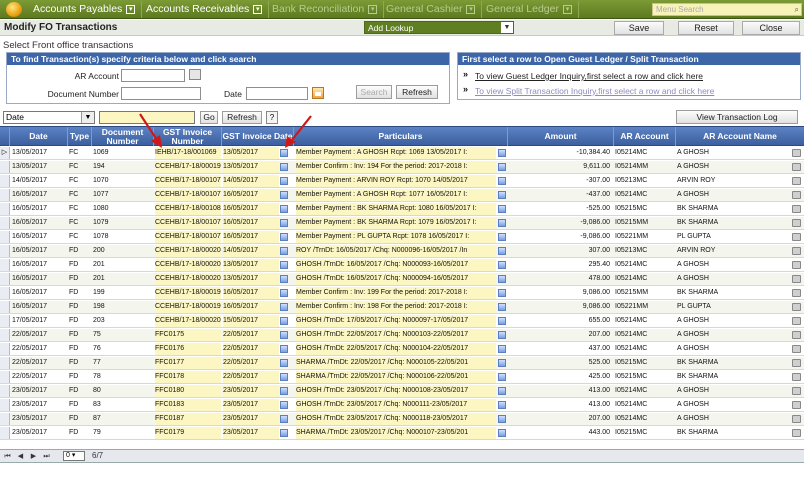 The width and height of the screenshot is (804, 484). What do you see at coordinates (639, 28) in the screenshot?
I see `save-button: Save` at bounding box center [639, 28].